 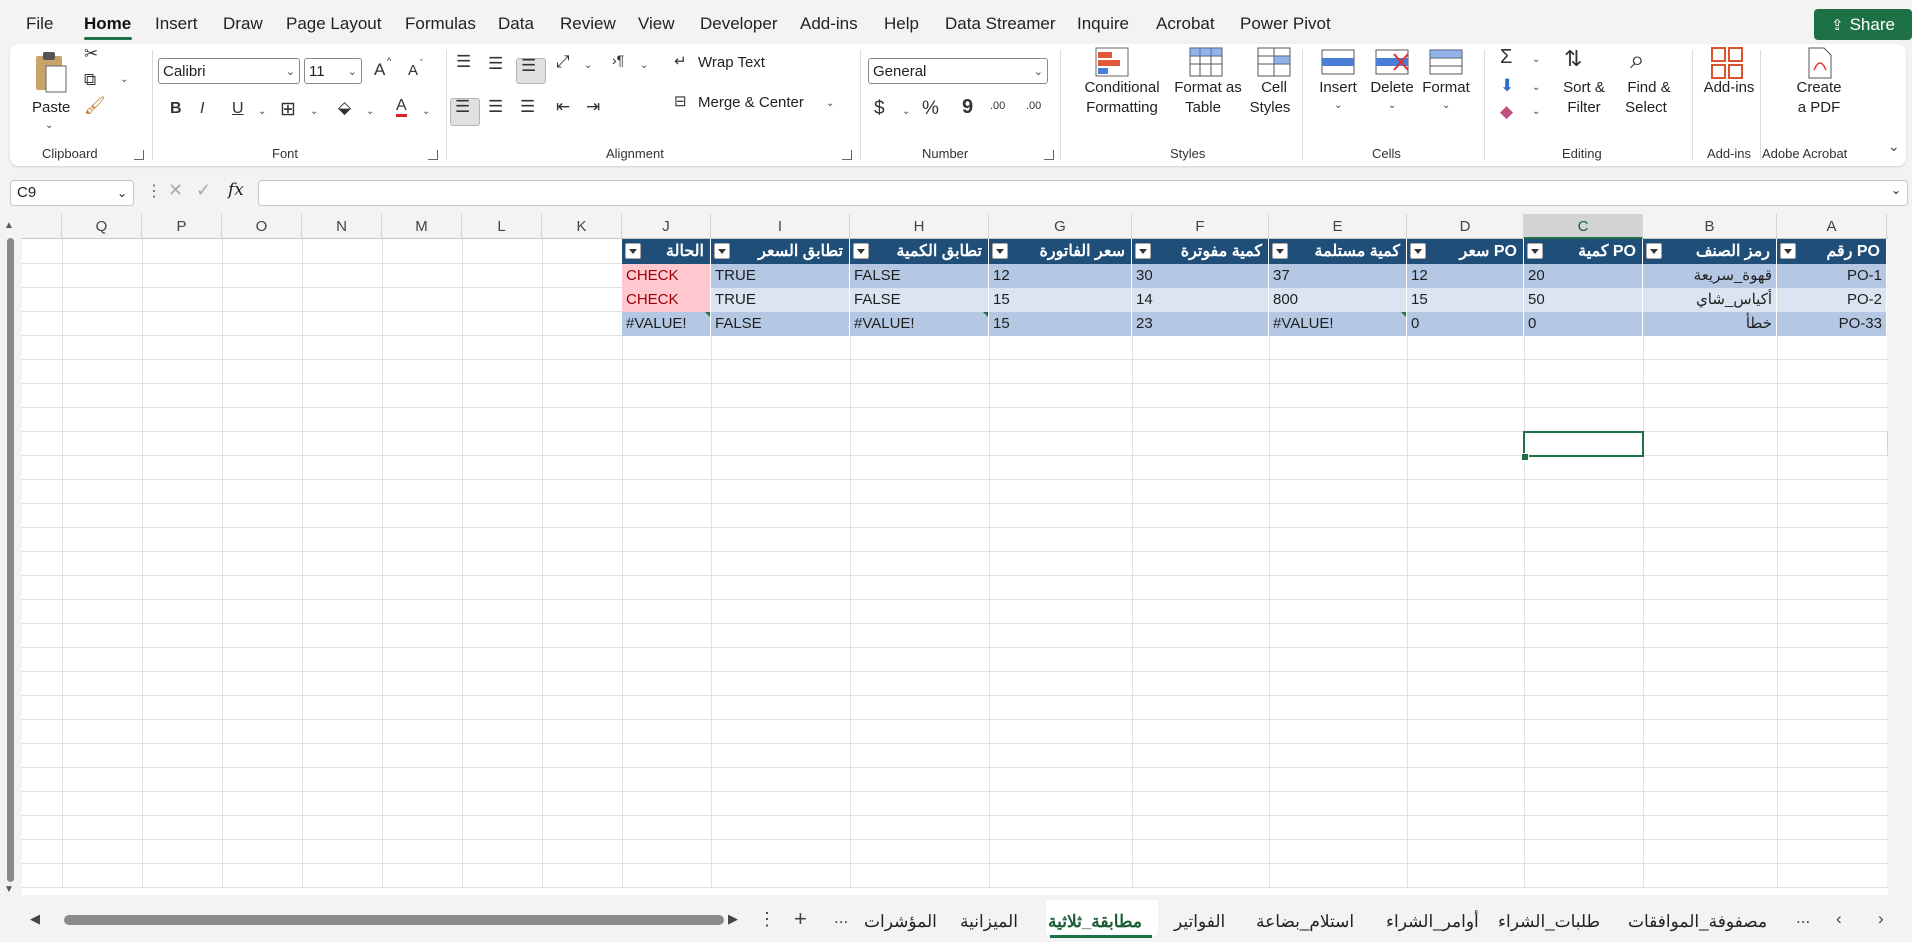 What do you see at coordinates (1446, 62) in the screenshot?
I see `format-cells-icon` at bounding box center [1446, 62].